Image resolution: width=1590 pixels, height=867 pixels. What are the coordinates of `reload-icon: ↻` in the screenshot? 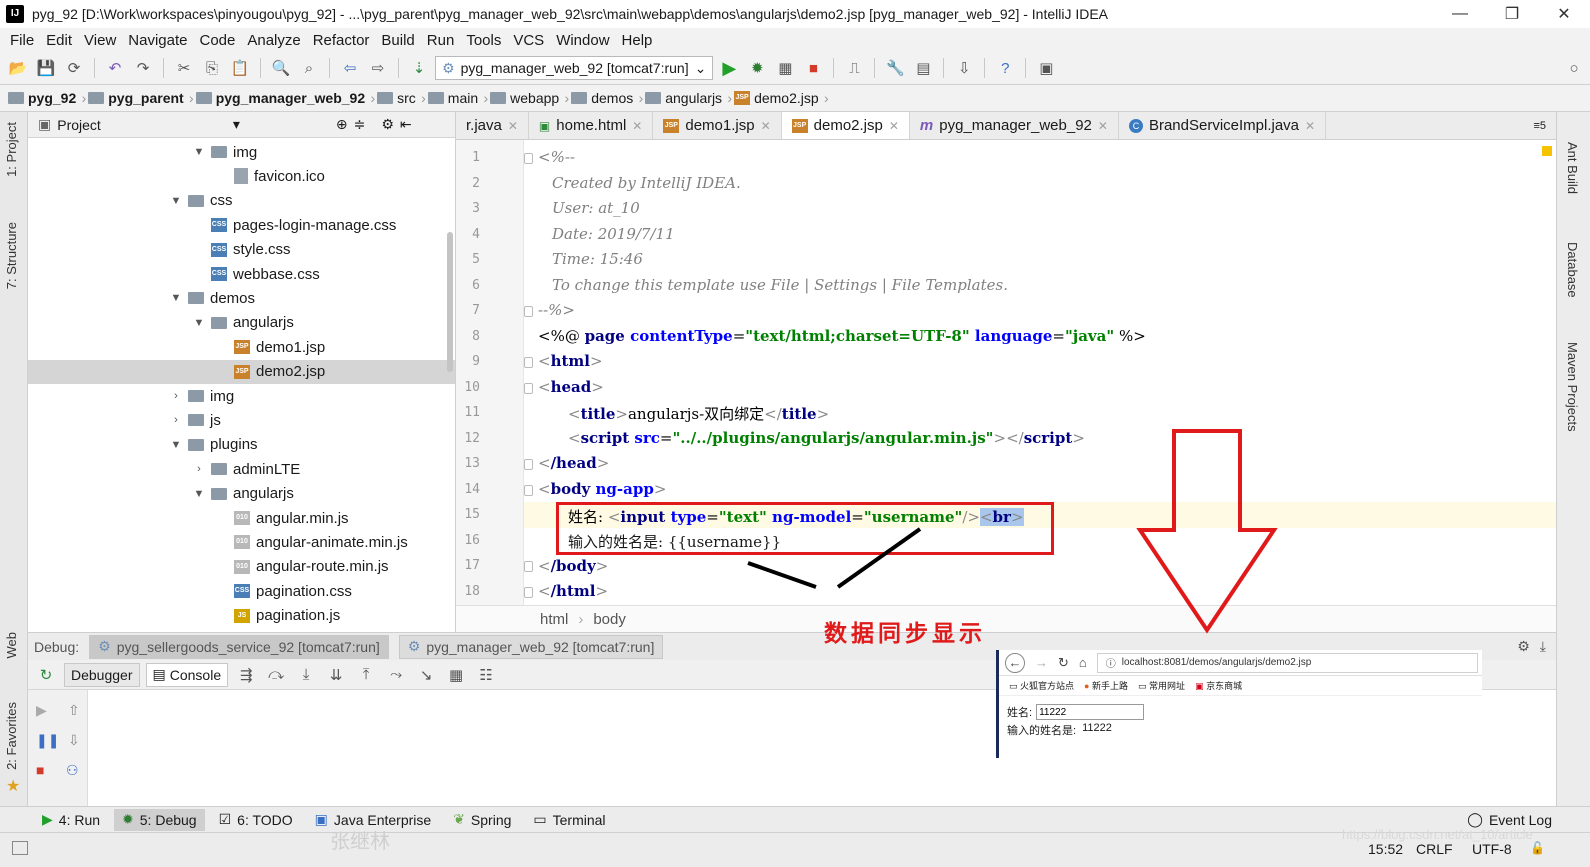 It's located at (1063, 663).